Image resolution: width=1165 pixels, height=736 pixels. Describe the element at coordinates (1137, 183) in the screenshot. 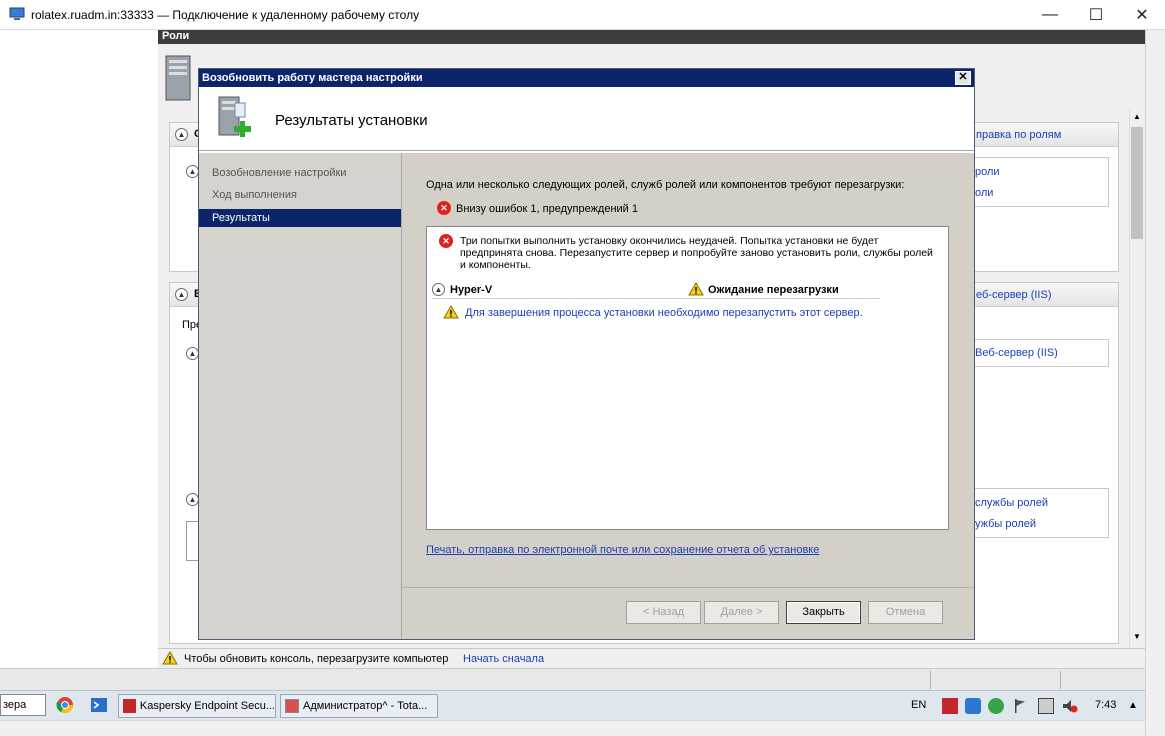

I see `scroll-thumb` at that location.